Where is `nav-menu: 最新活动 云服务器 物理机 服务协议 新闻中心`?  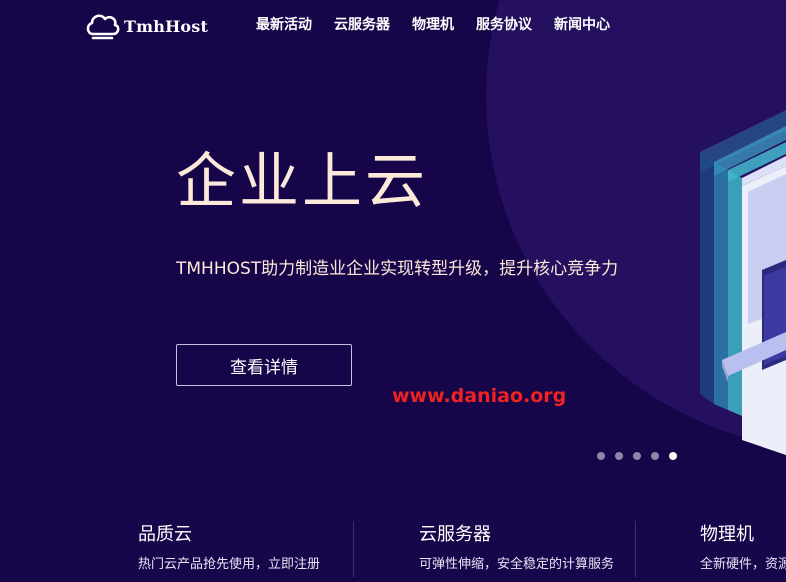 nav-menu: 最新活动 云服务器 物理机 服务协议 新闻中心 is located at coordinates (444, 24).